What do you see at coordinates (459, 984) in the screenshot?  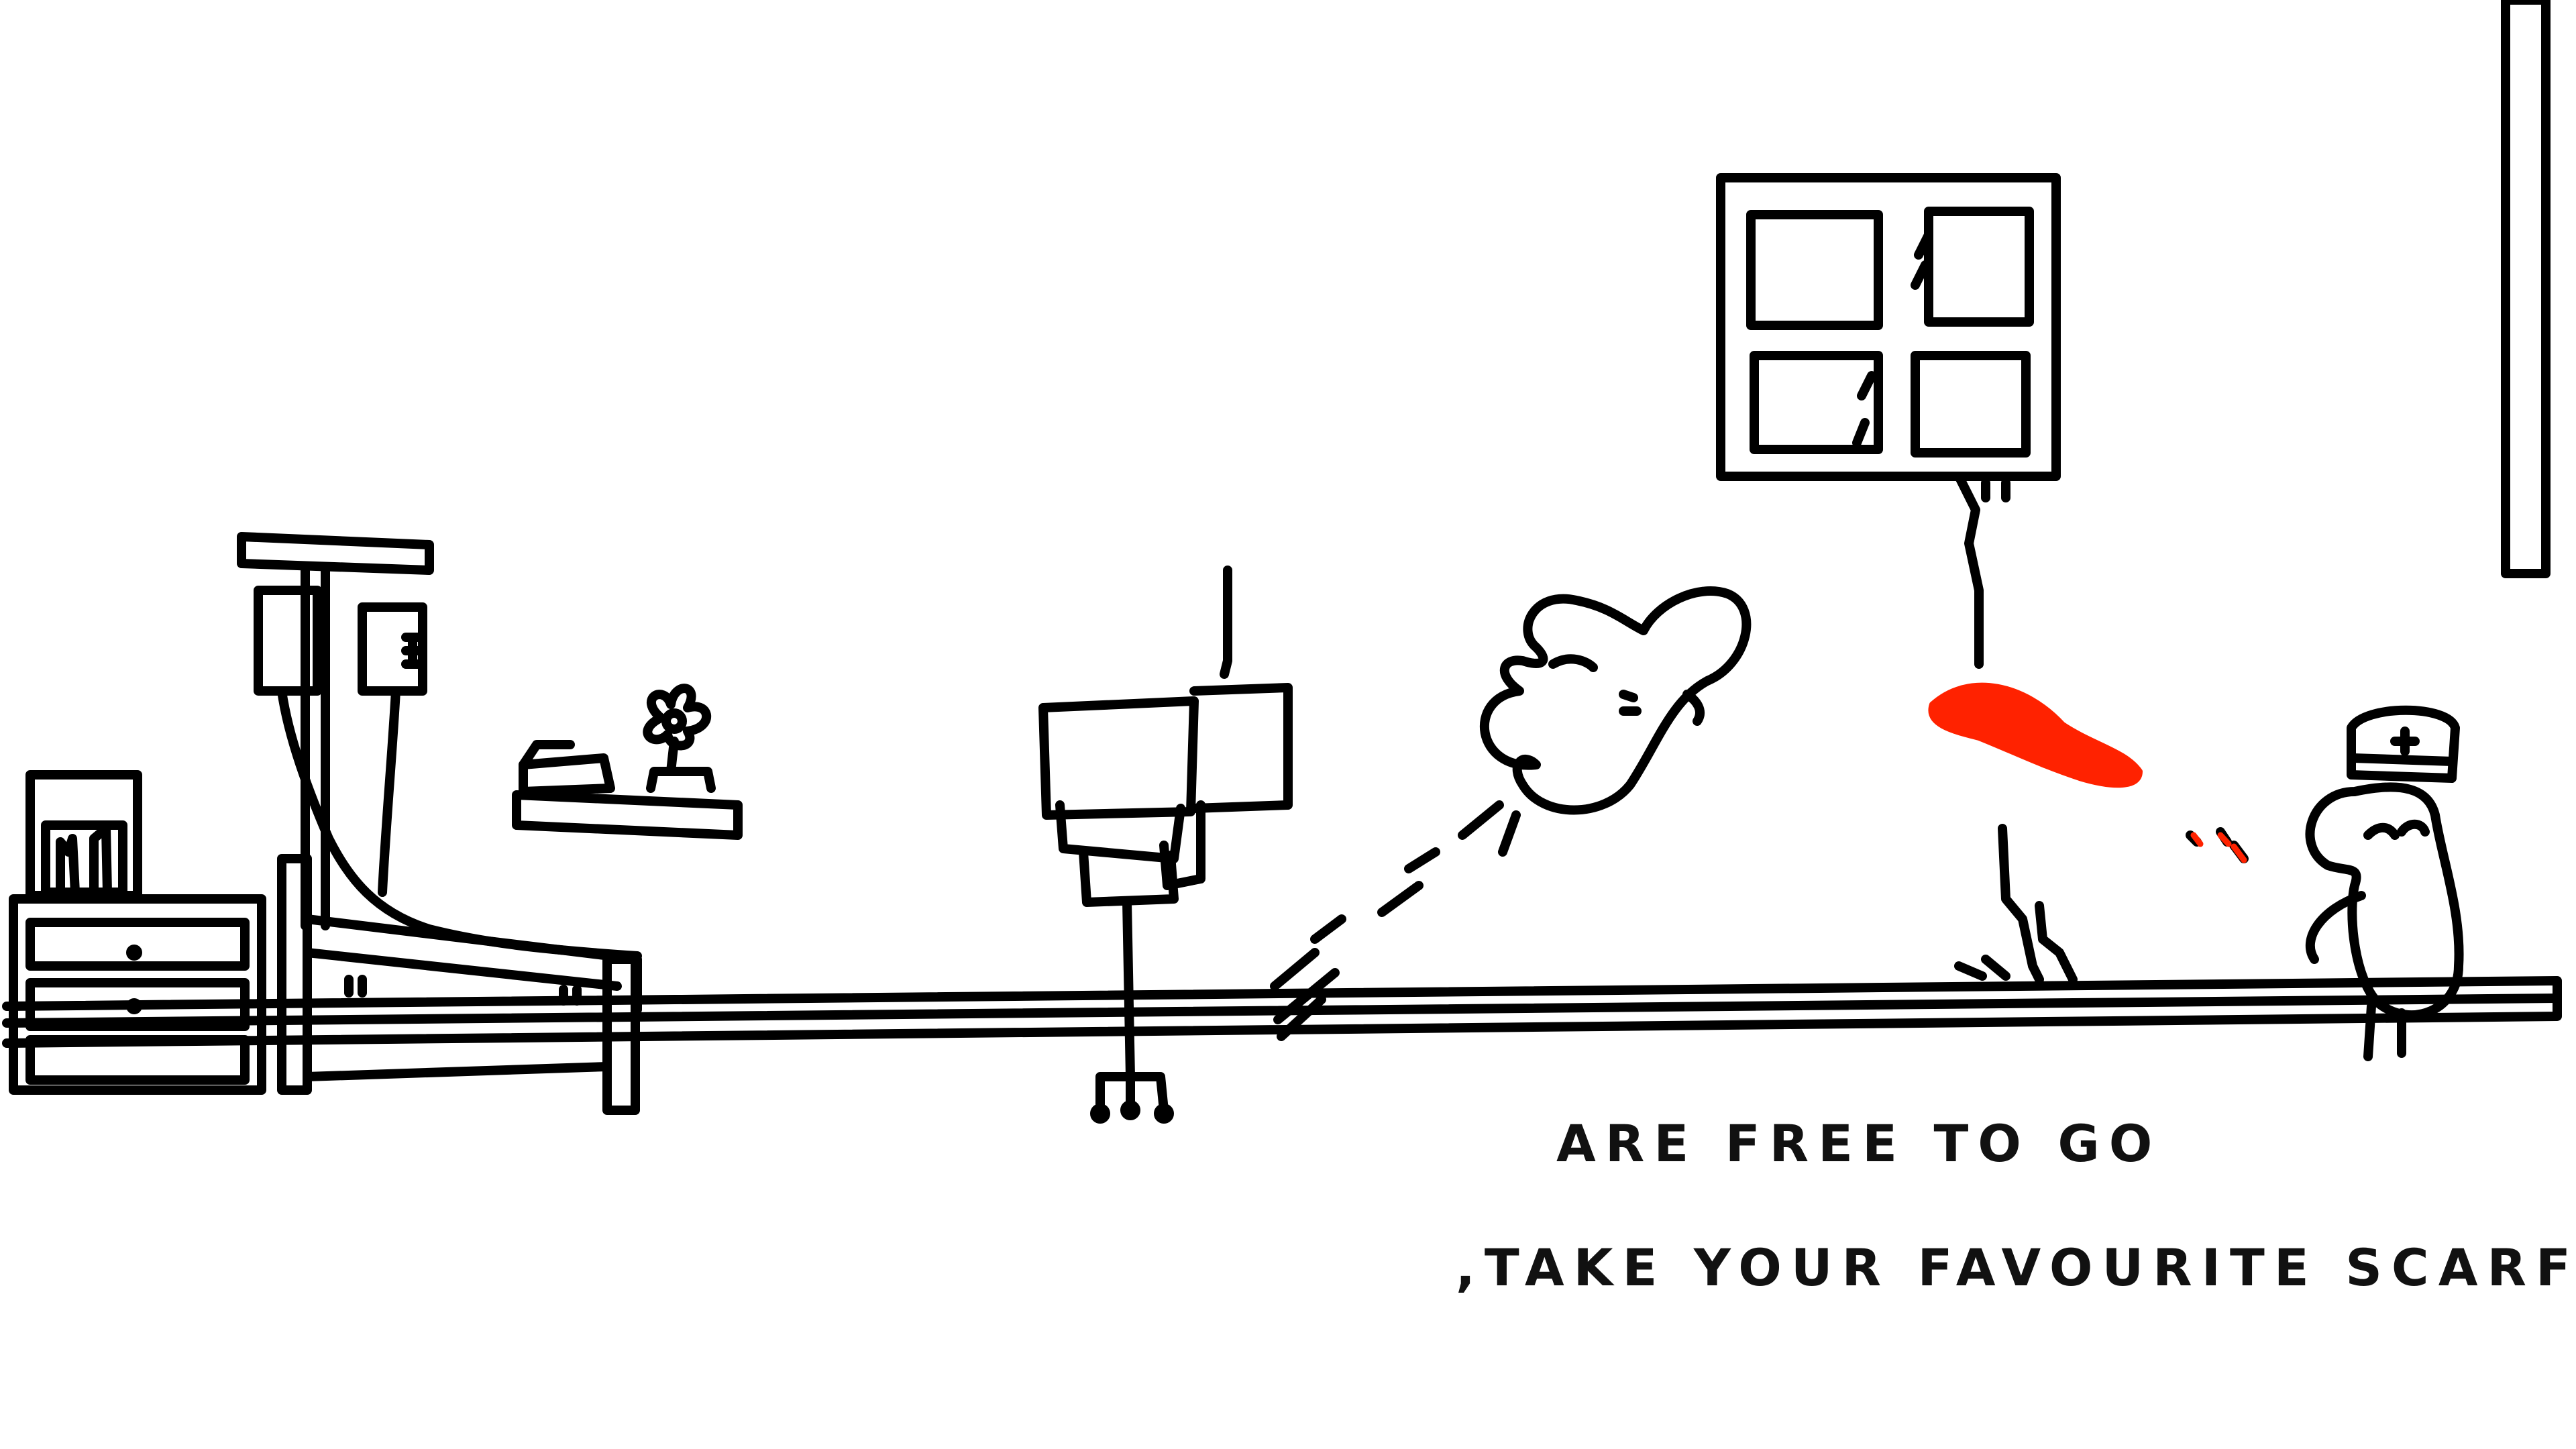 I see `hospital-bed` at bounding box center [459, 984].